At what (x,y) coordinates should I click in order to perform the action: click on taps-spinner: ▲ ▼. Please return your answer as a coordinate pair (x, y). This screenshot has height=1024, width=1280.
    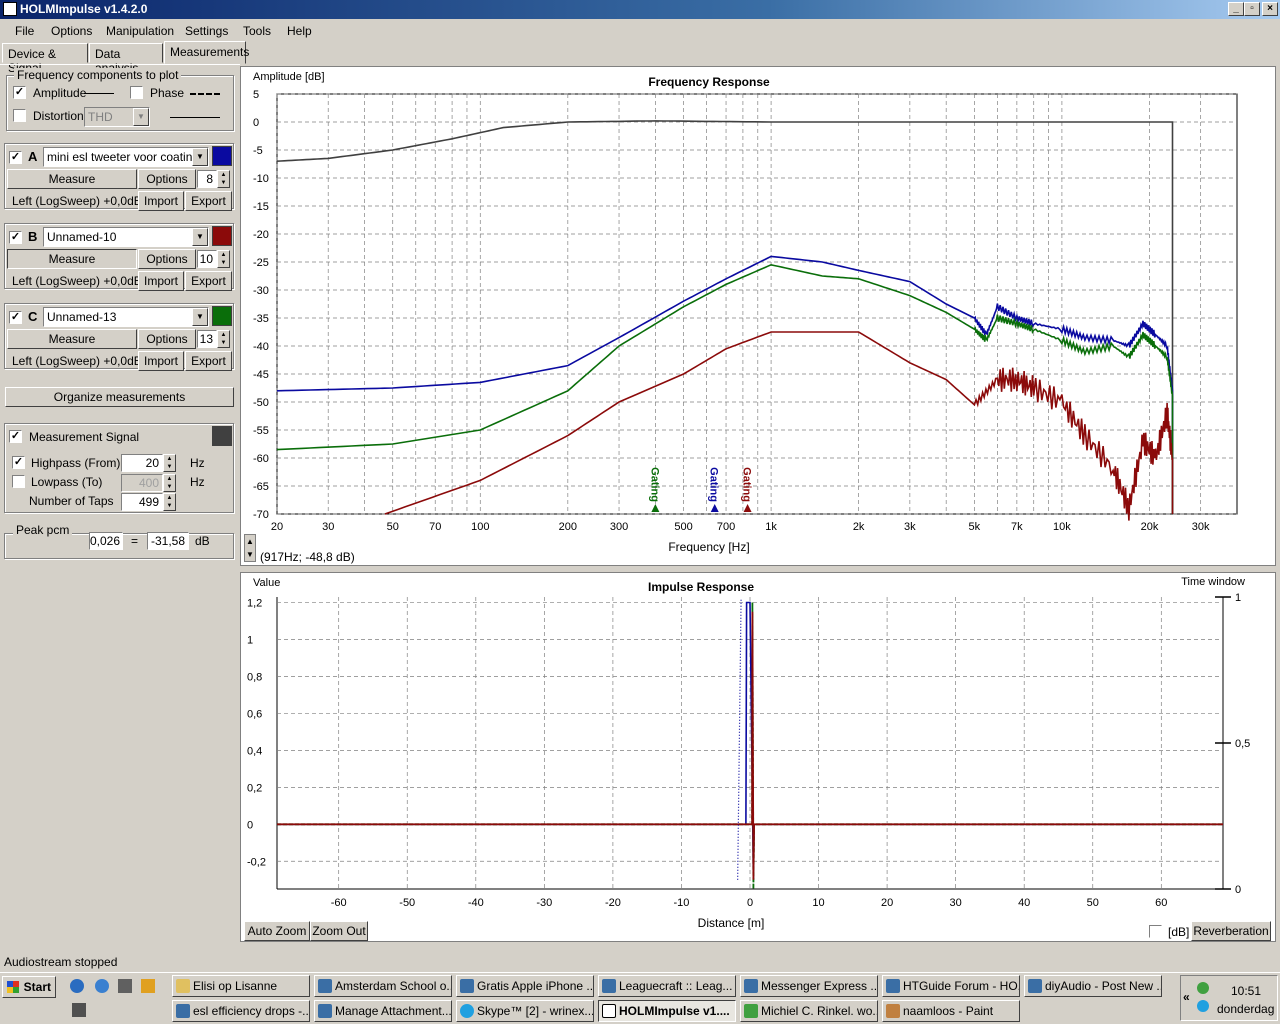
    Looking at the image, I should click on (169, 502).